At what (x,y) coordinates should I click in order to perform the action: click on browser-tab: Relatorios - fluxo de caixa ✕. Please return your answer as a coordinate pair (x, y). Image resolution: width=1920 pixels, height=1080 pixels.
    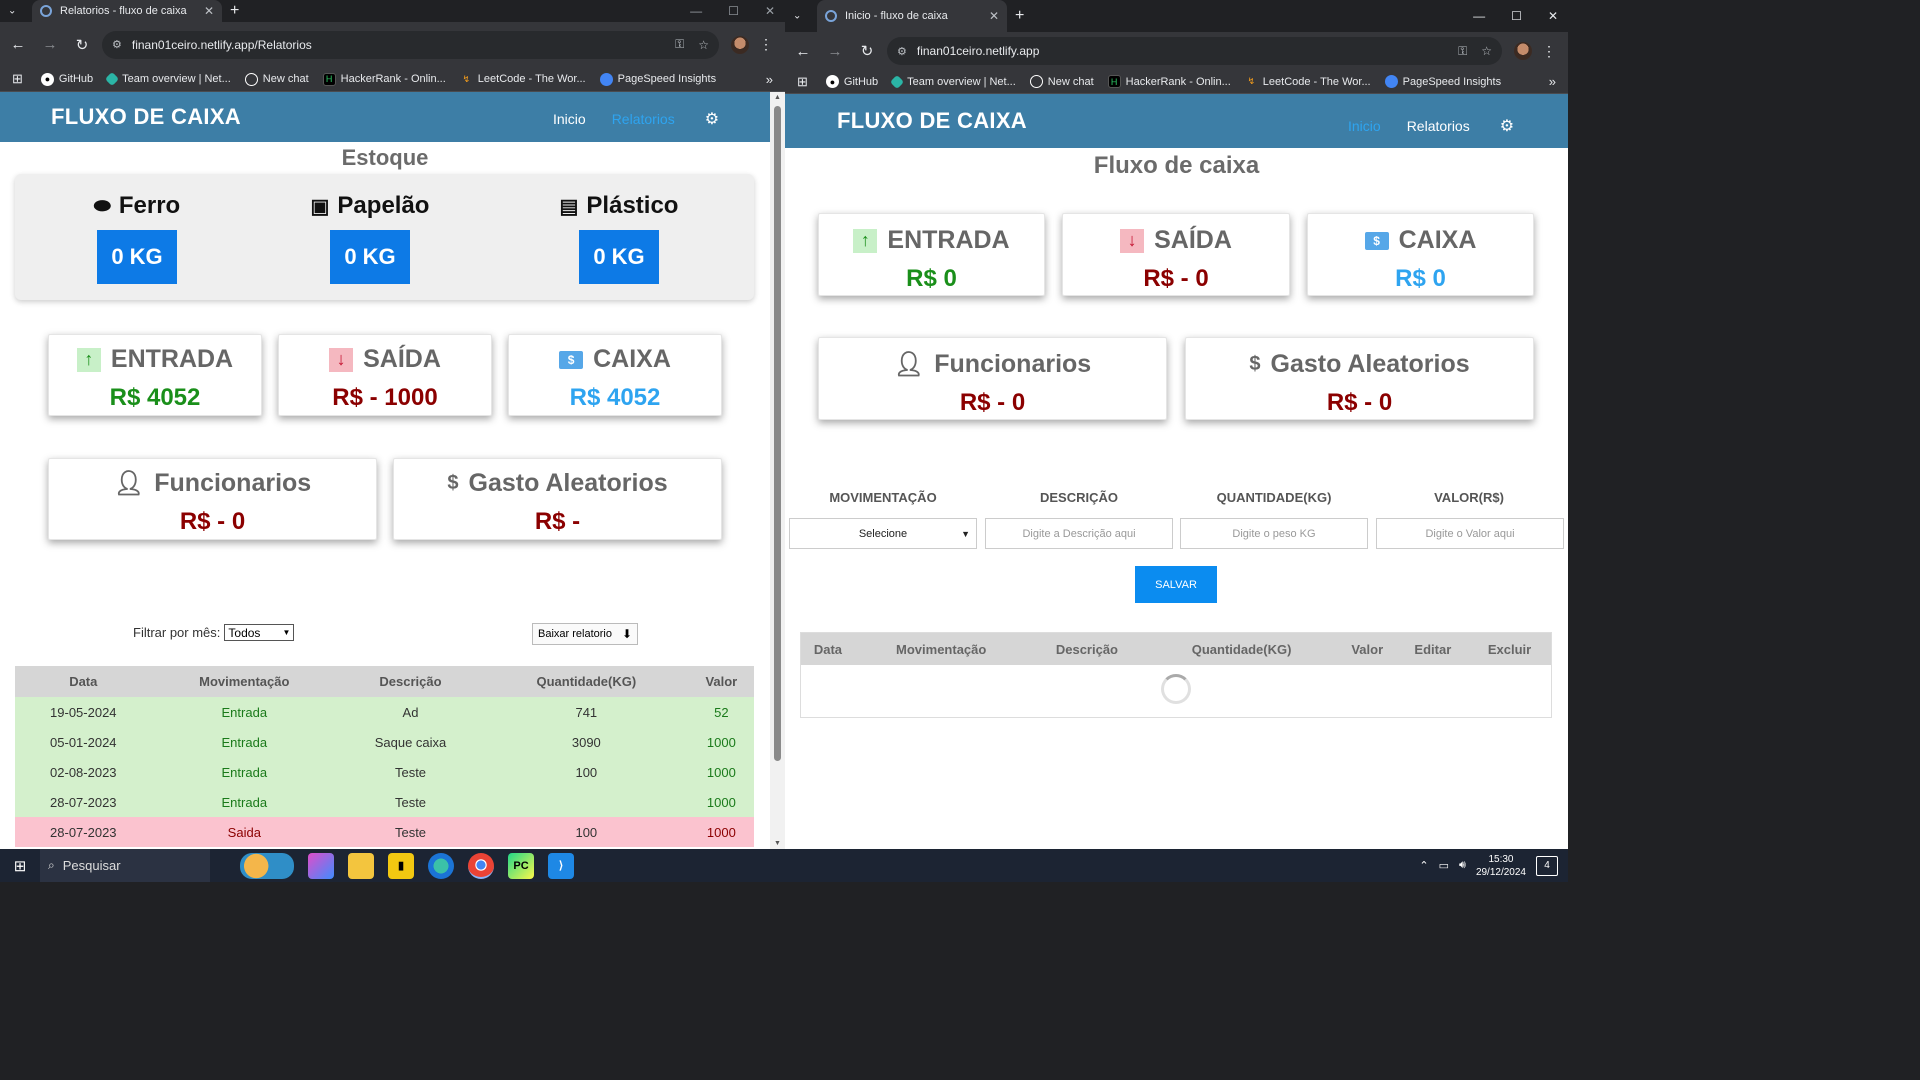
    Looking at the image, I should click on (127, 11).